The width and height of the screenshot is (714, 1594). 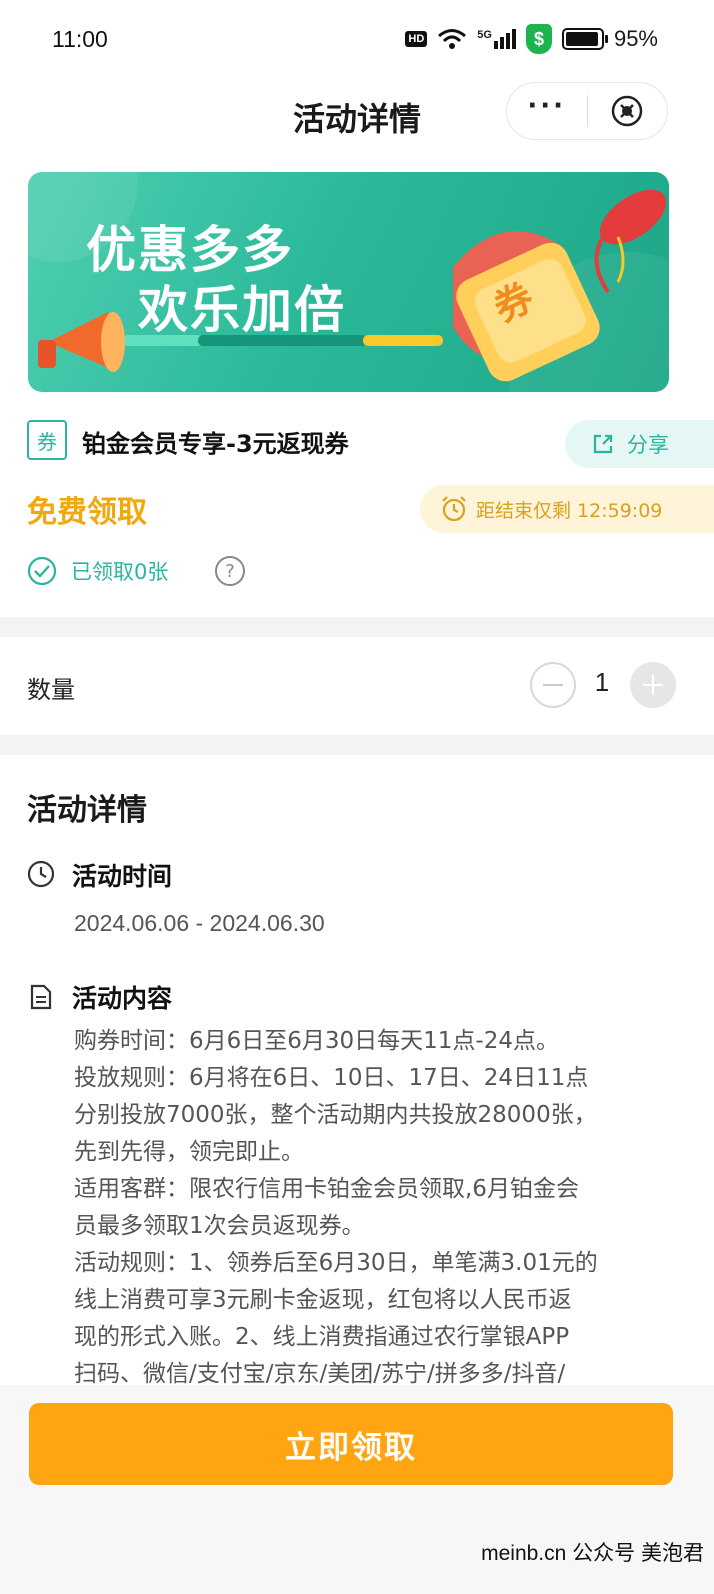 I want to click on alarm-clock-icon, so click(x=454, y=509).